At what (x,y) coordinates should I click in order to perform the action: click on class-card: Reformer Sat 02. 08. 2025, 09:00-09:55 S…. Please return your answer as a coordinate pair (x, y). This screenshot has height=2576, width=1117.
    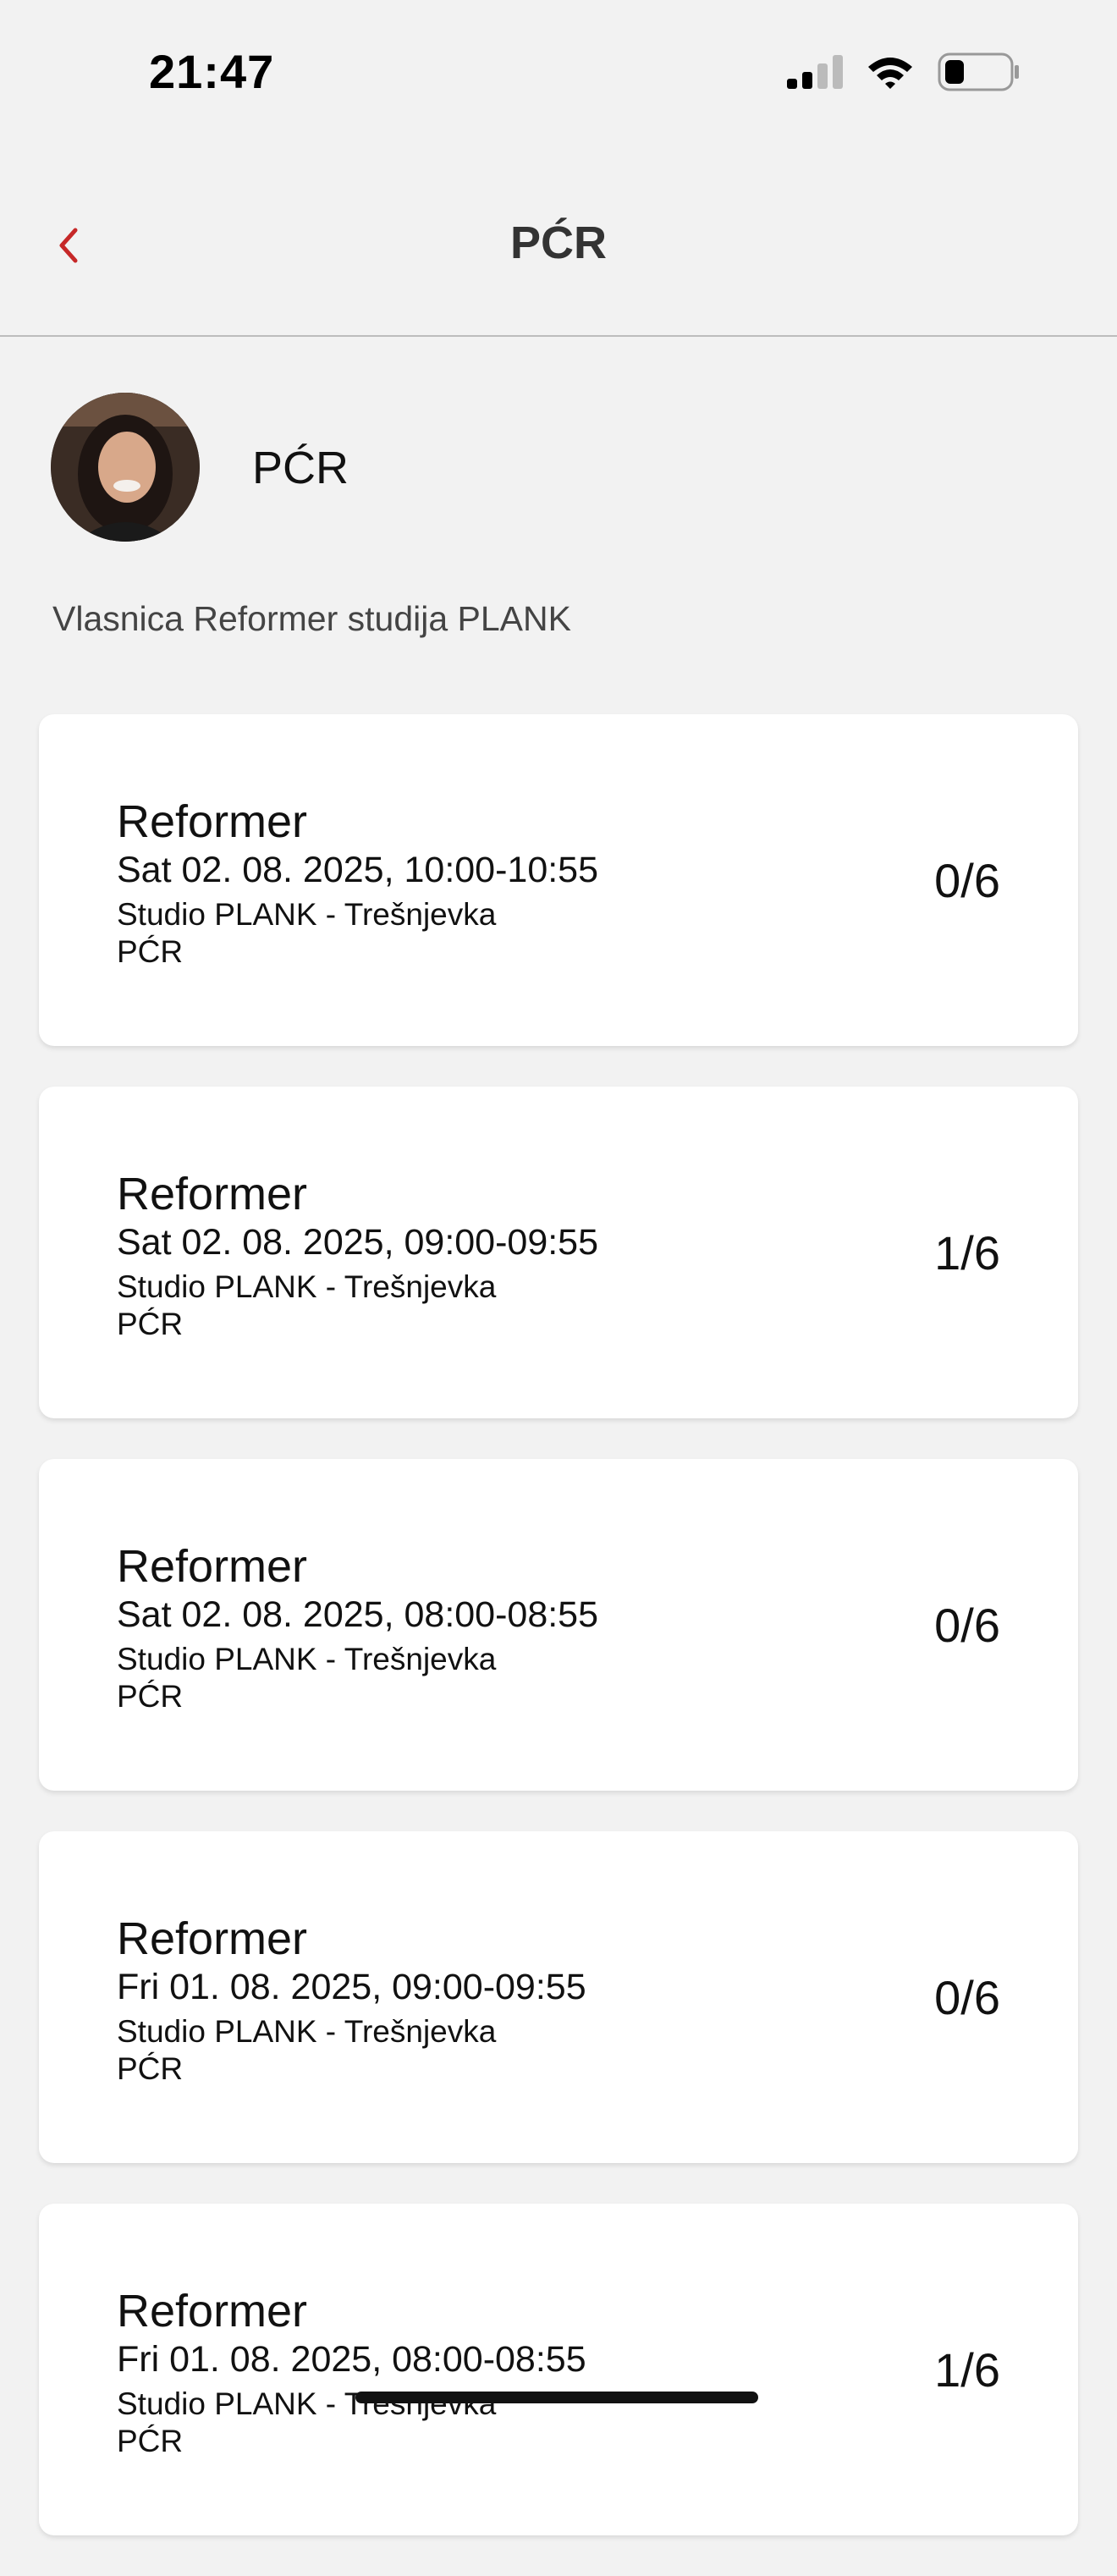
    Looking at the image, I should click on (558, 1252).